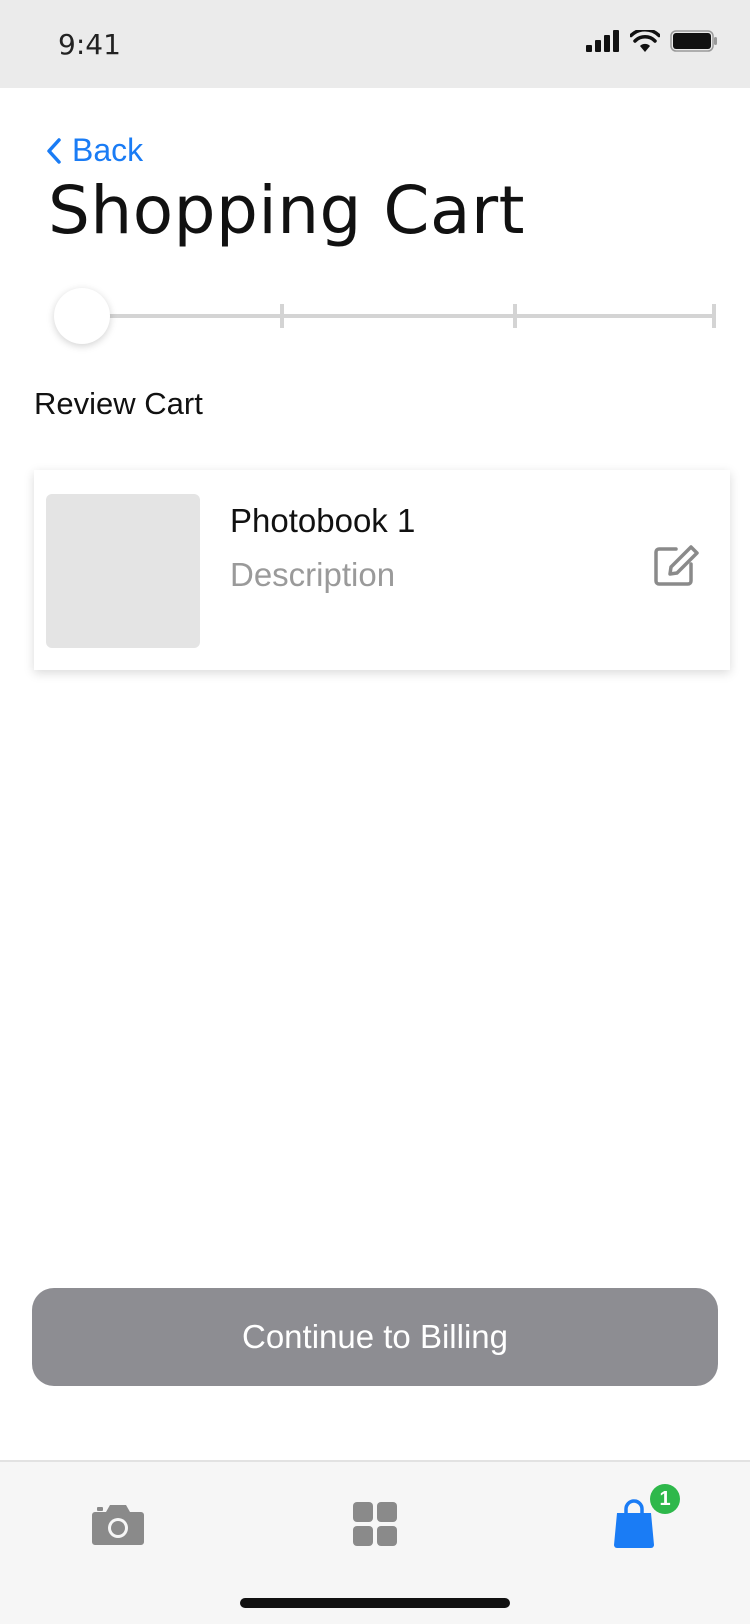 The height and width of the screenshot is (1624, 750). Describe the element at coordinates (602, 41) in the screenshot. I see `cellular-signal-icon` at that location.